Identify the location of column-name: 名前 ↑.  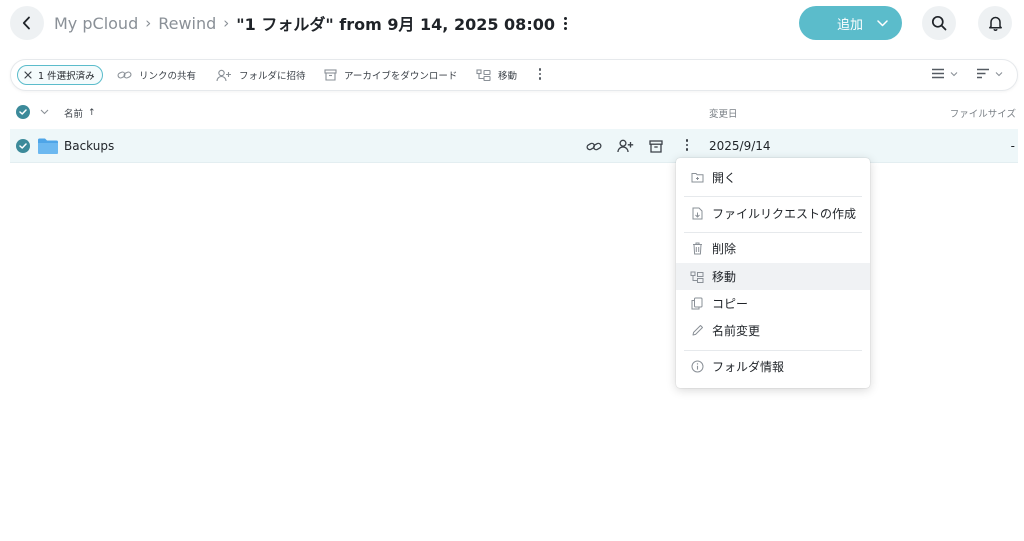
(80, 113).